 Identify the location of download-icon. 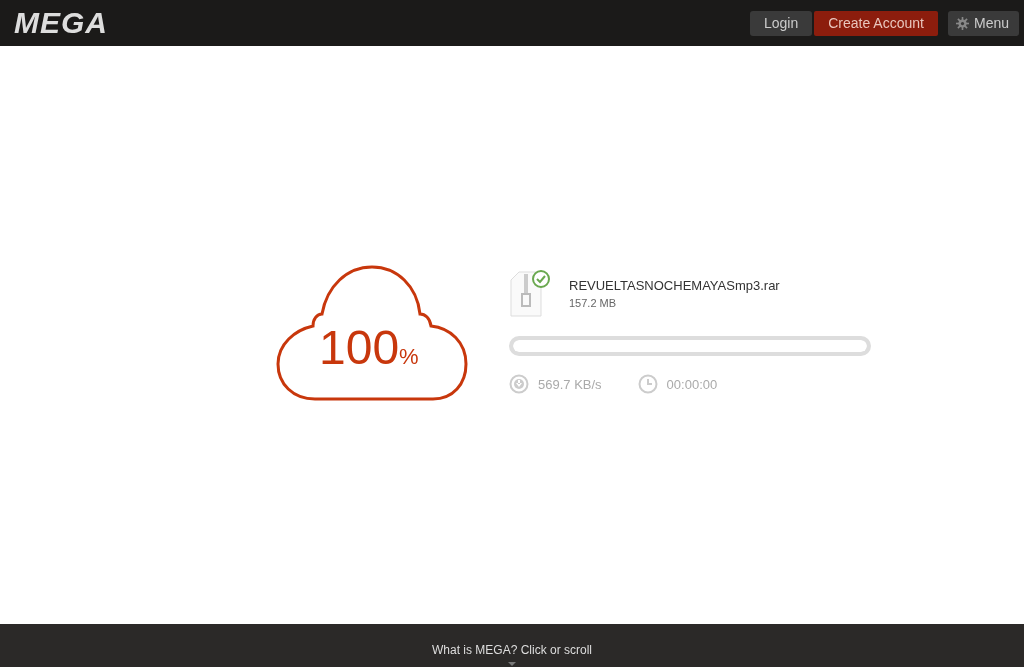
(519, 384).